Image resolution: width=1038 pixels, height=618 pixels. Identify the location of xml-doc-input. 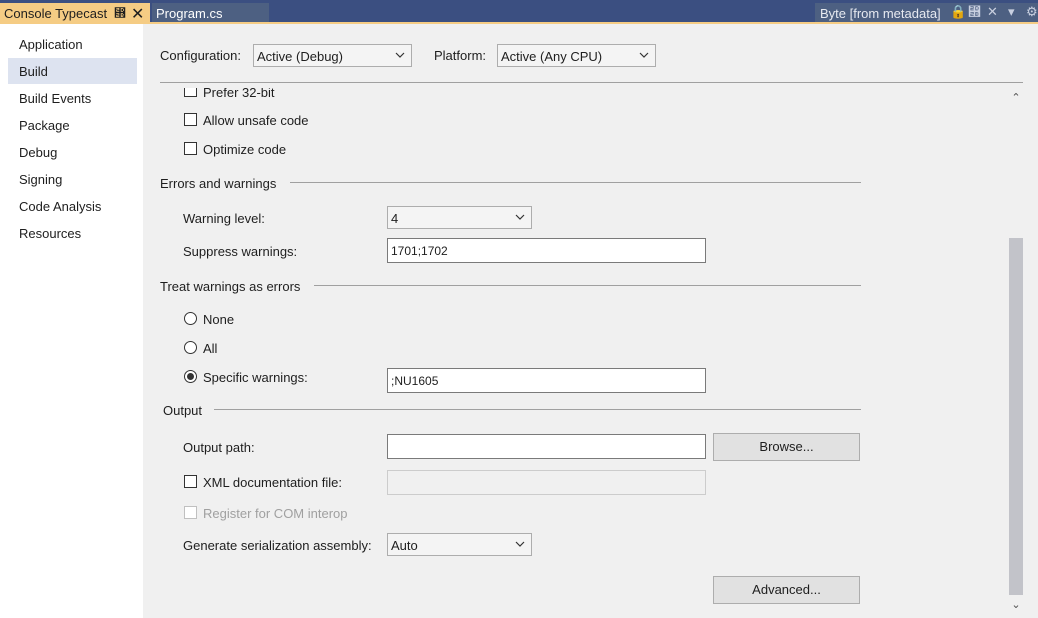
(546, 482).